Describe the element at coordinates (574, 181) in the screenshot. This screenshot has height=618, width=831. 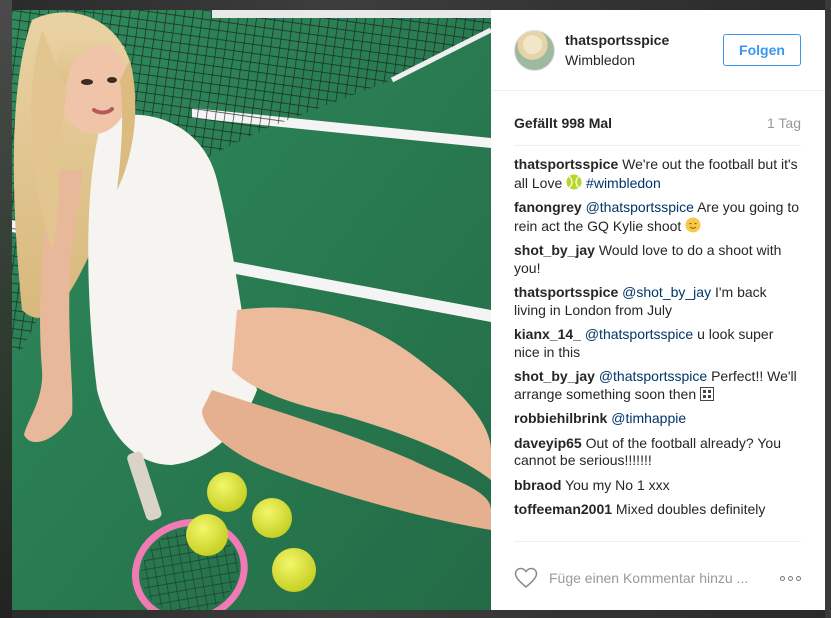
I see `tennis-ball-icon` at that location.